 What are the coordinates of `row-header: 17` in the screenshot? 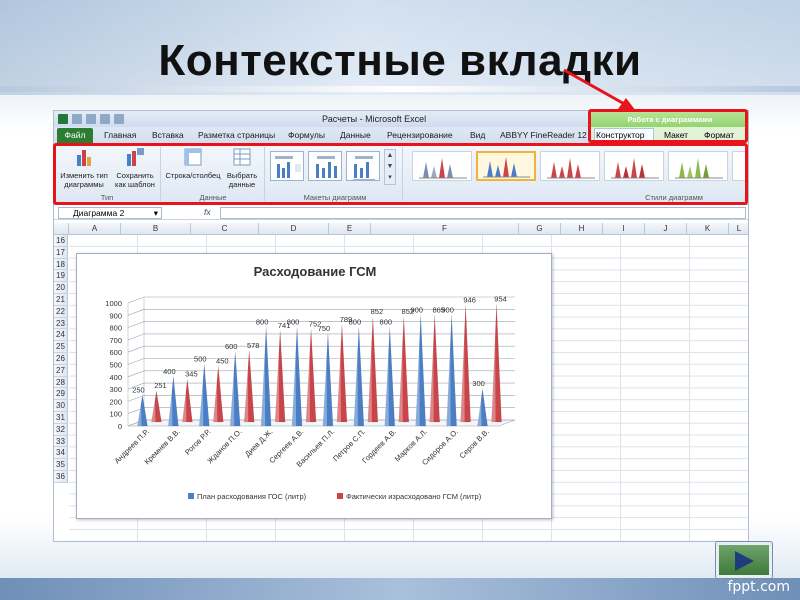 It's located at (61, 252).